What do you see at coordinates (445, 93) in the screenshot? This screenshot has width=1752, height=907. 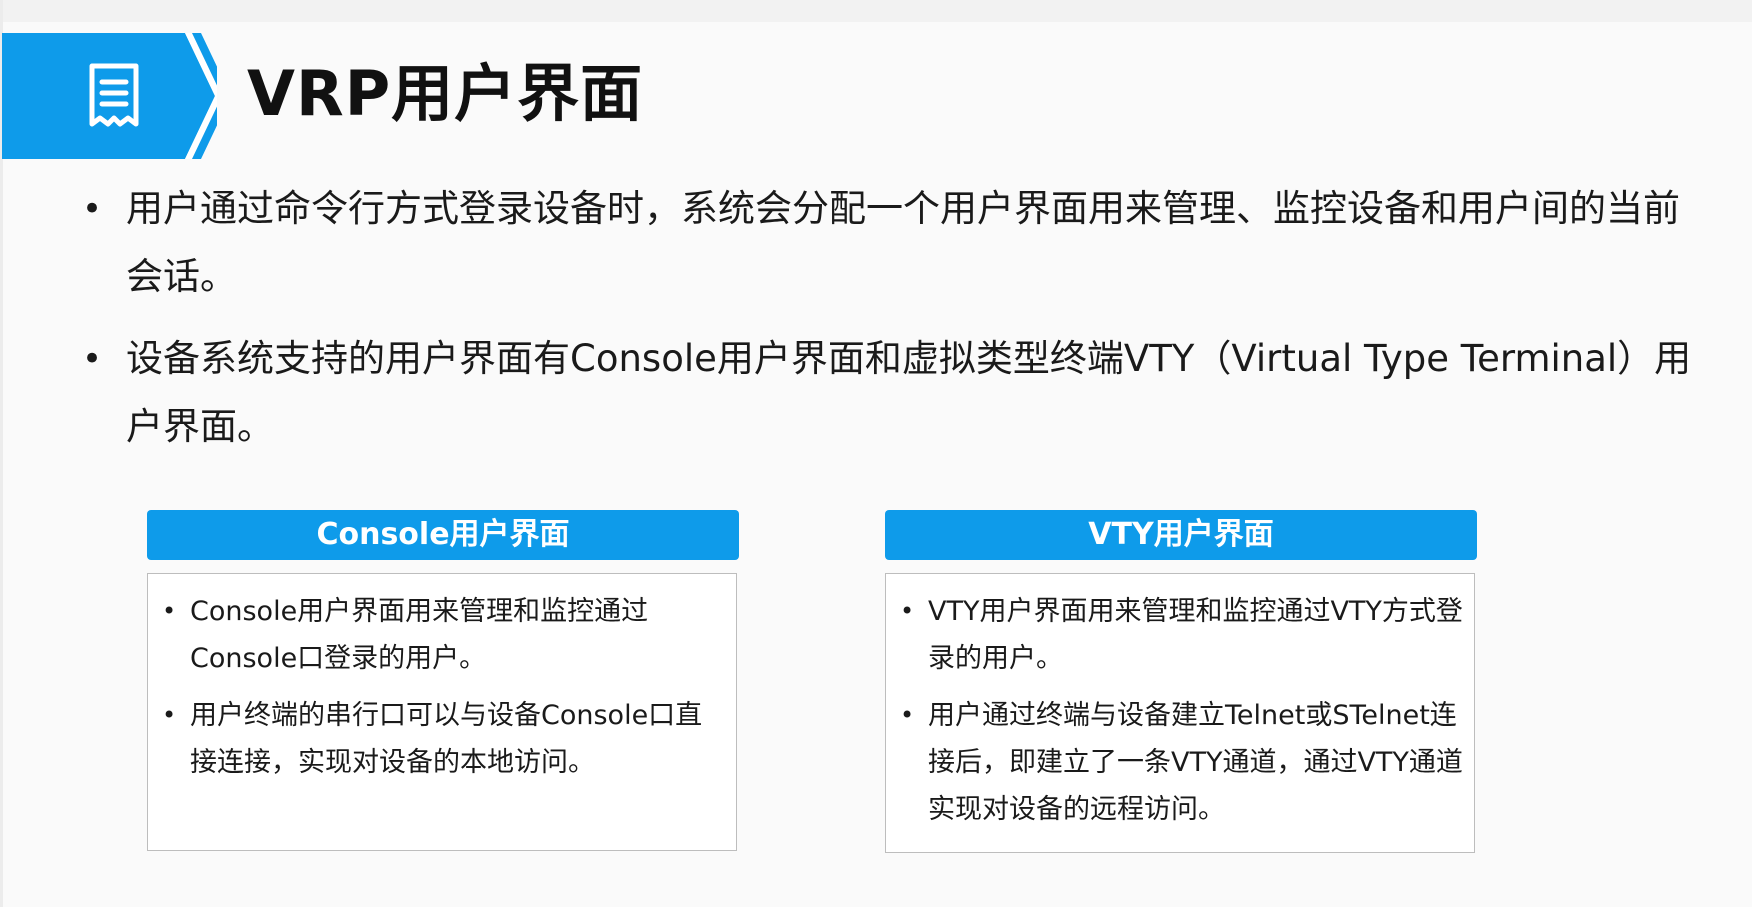 I see `slide-title: VRP用户界面` at bounding box center [445, 93].